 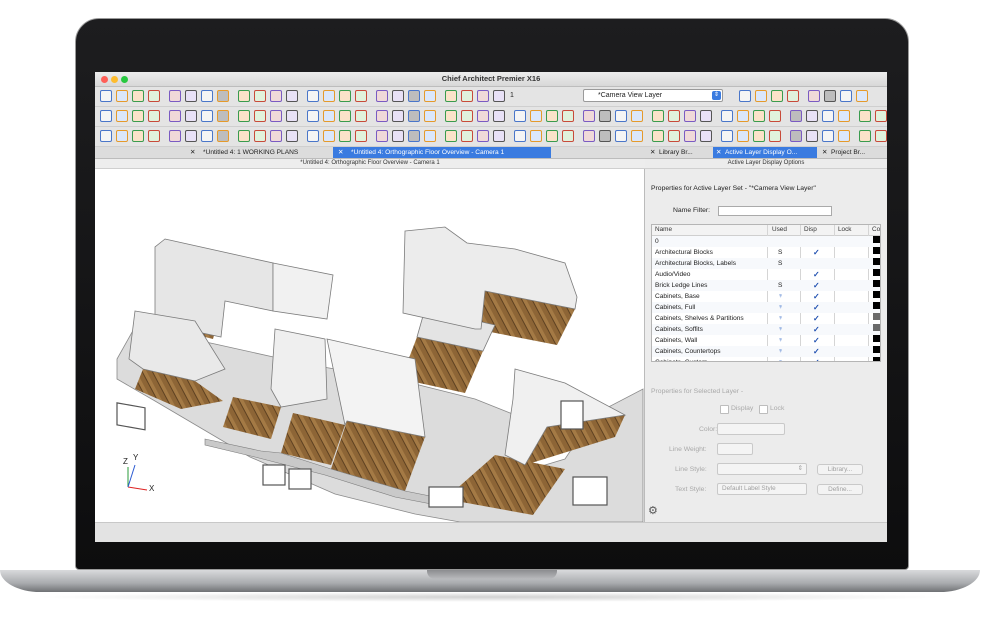 I want to click on minimize-window-button, so click(x=114, y=79).